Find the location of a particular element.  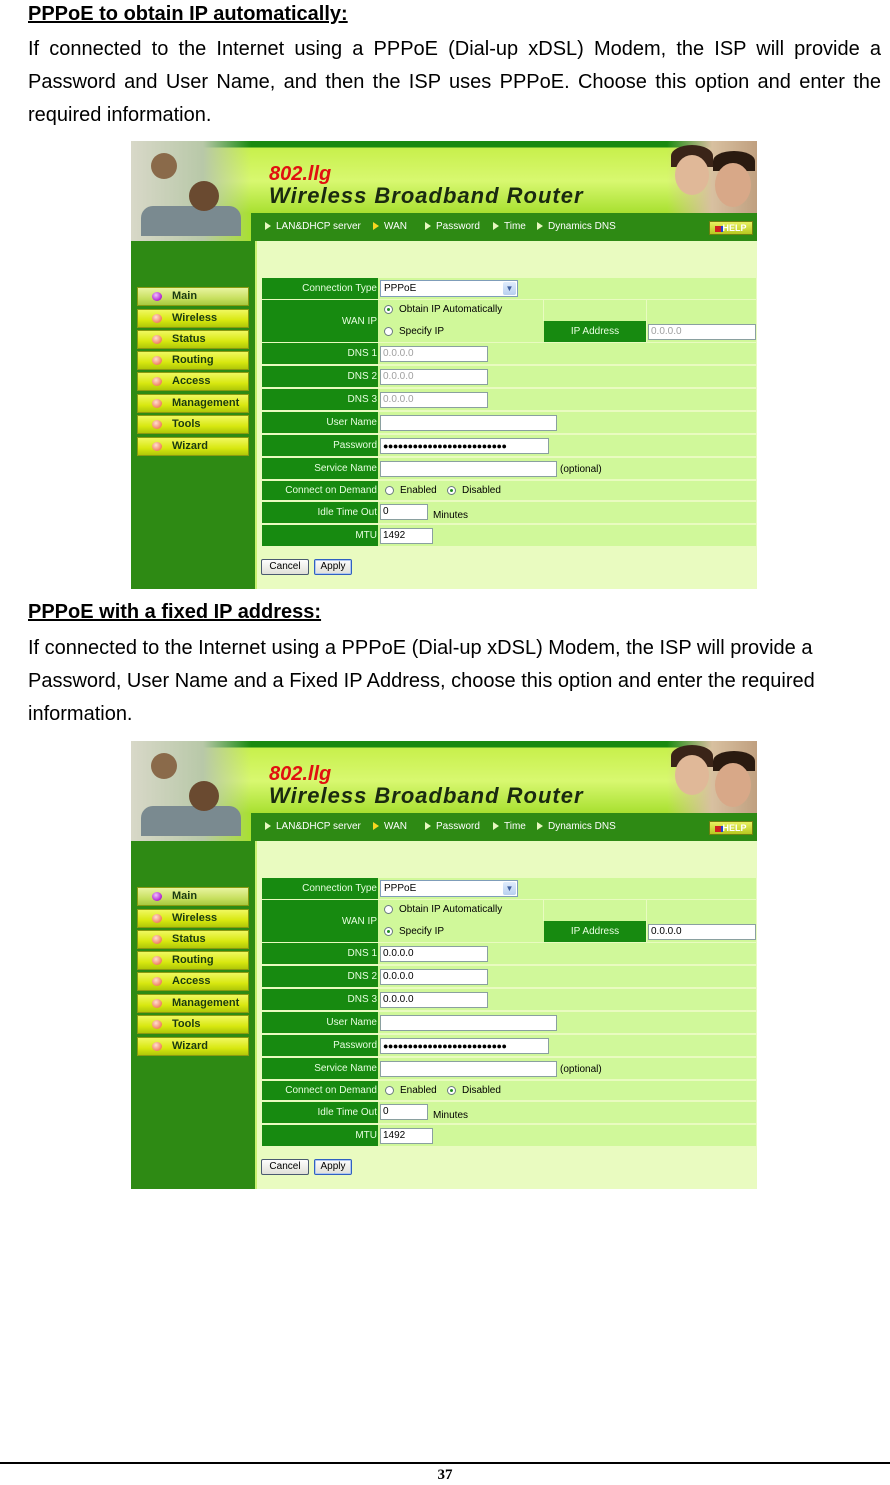

row-dns3: DNS 3 0.0.0.0 is located at coordinates (509, 999).